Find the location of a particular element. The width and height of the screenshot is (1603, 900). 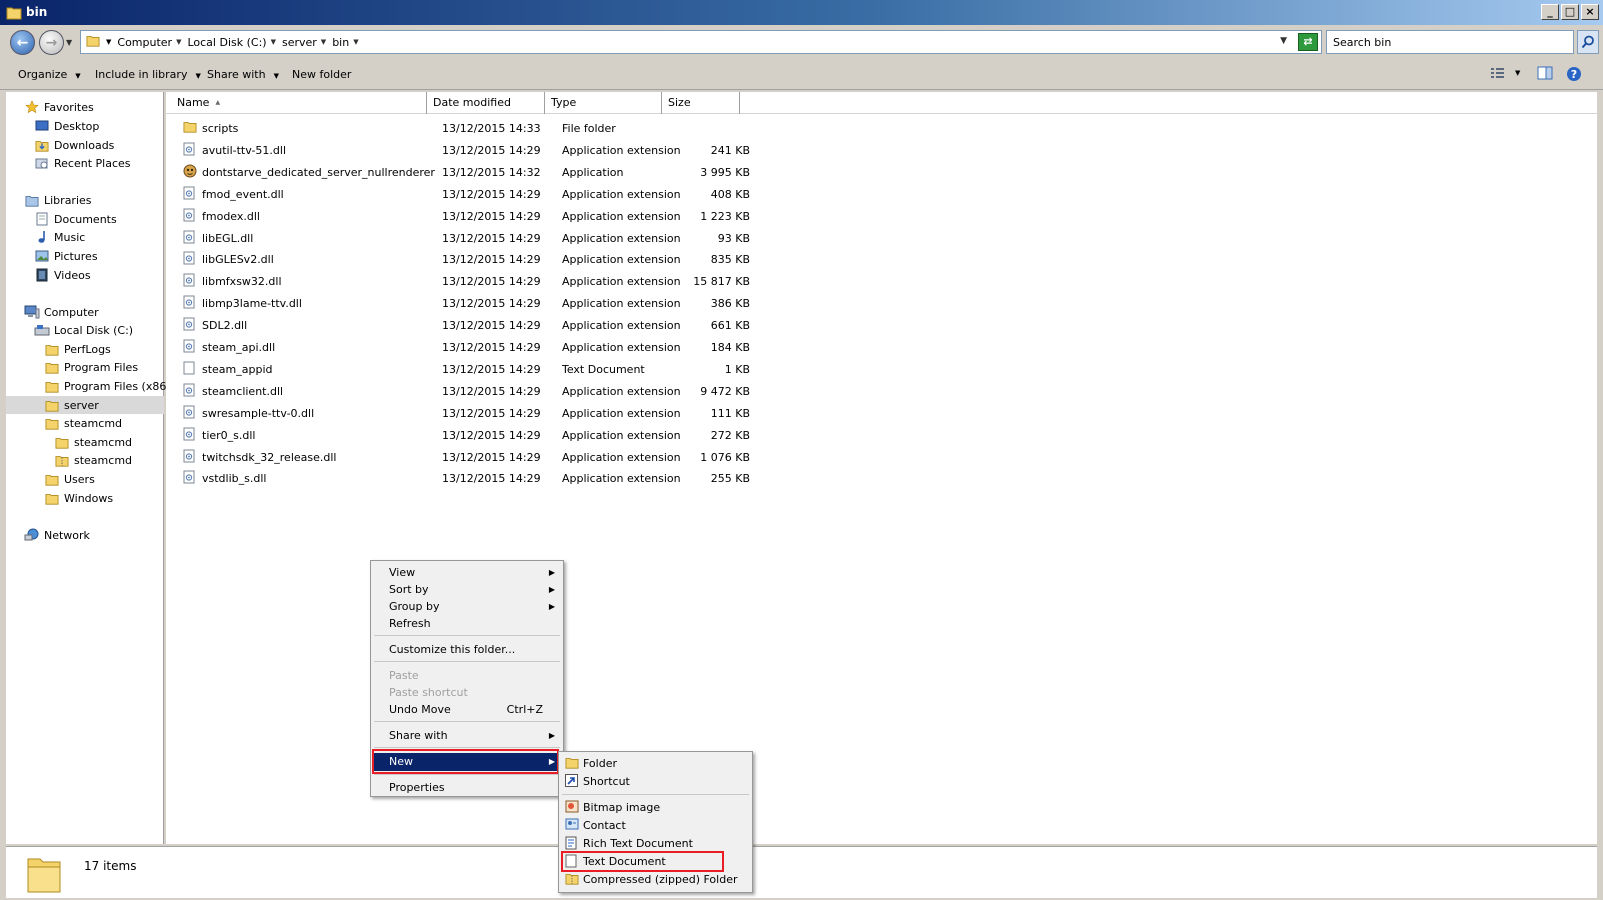

help-icon: ? is located at coordinates (1574, 75).